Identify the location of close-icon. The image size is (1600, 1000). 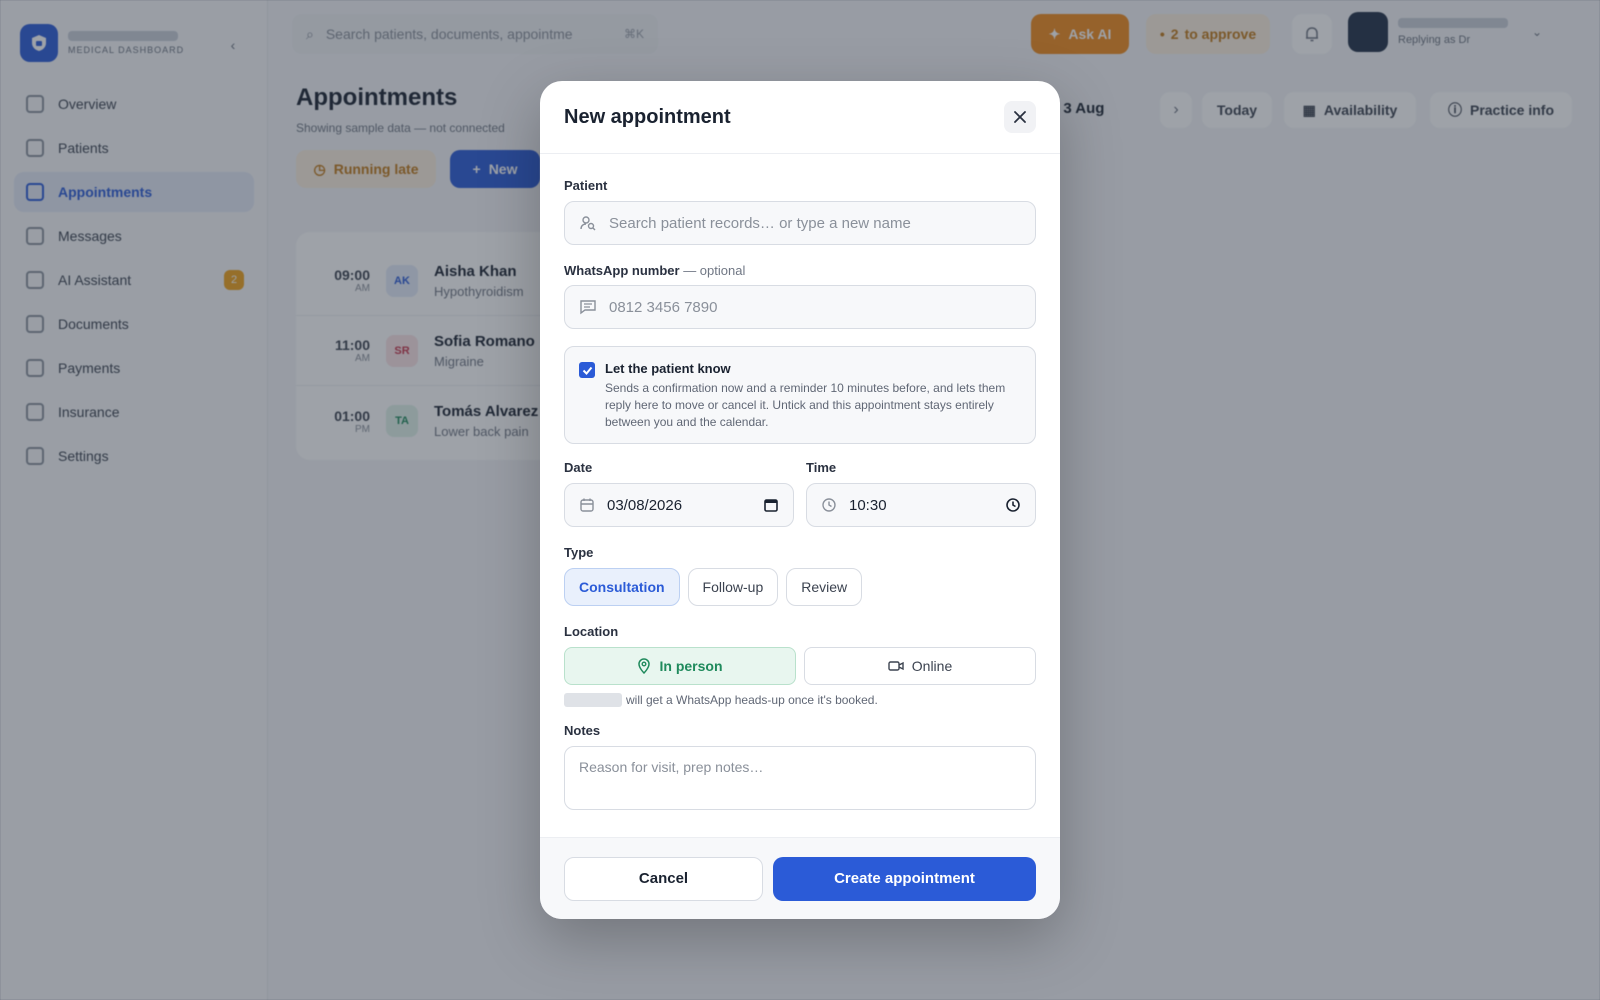
(1020, 117).